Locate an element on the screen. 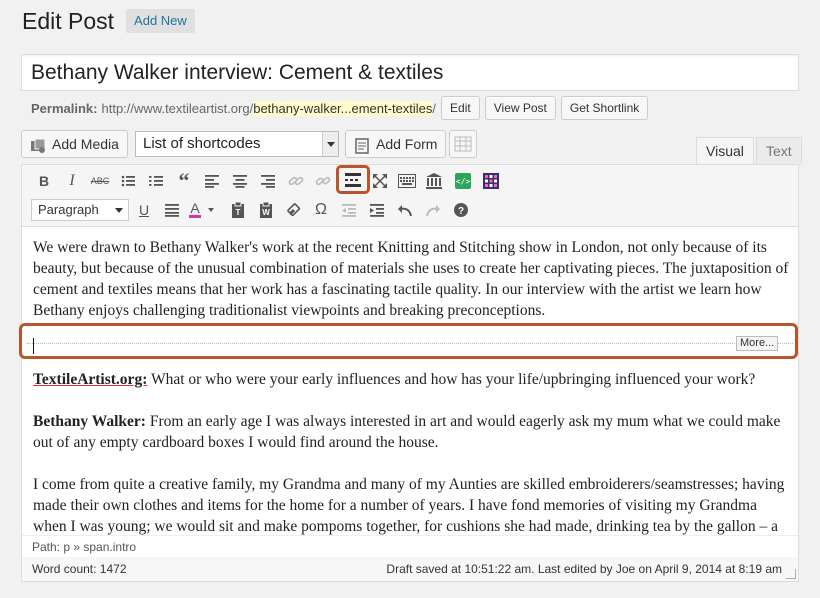 The image size is (820, 598). editor-toolbar: B I ABC “ </> Paragraph U A T W Ω ? is located at coordinates (410, 196).